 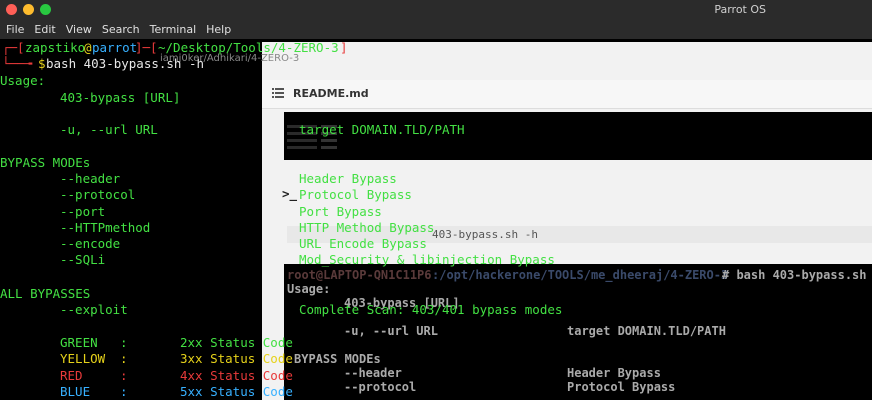 I want to click on menu-edit: Edit, so click(x=44, y=29).